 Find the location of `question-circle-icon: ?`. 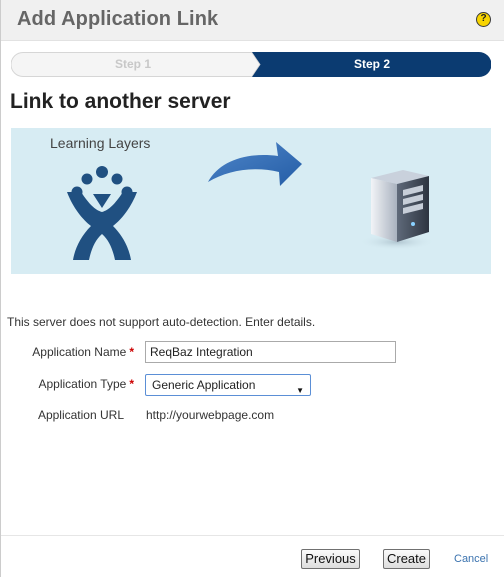

question-circle-icon: ? is located at coordinates (483, 19).